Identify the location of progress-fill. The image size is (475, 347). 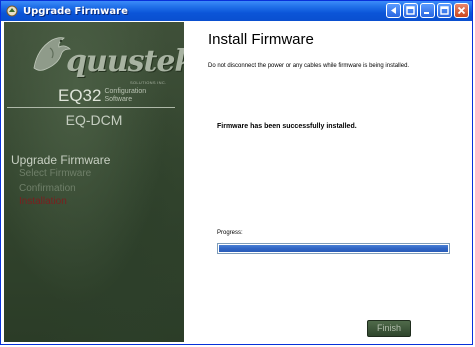
(333, 248).